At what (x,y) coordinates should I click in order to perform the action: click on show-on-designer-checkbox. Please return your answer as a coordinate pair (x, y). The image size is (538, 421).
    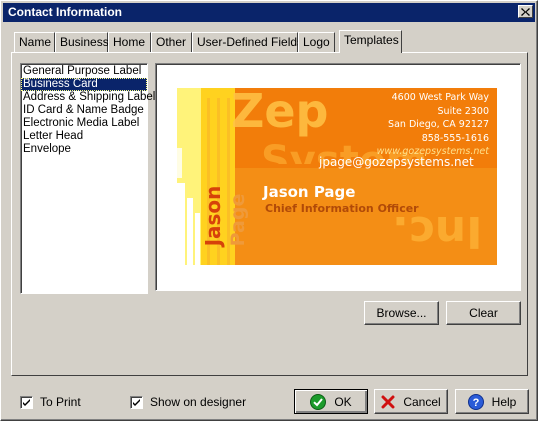
    Looking at the image, I should click on (136, 402).